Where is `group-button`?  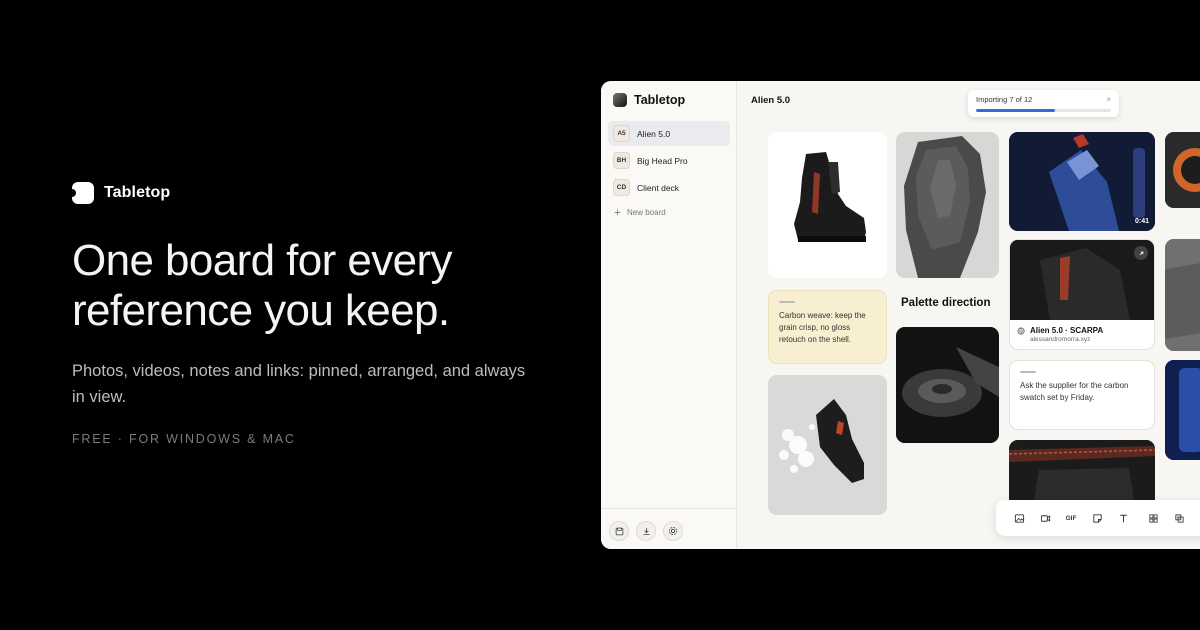
group-button is located at coordinates (1153, 518).